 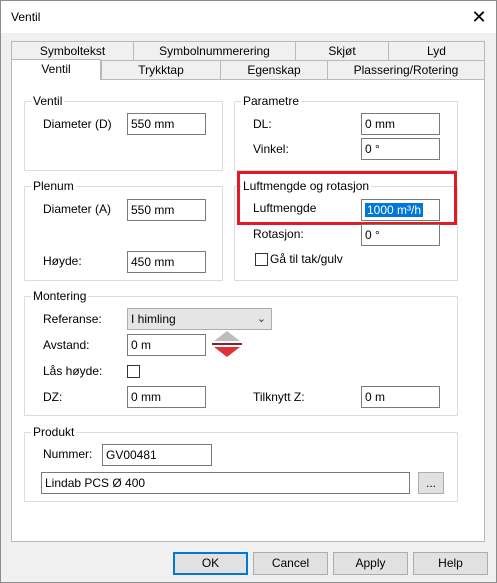 I want to click on referanse-label: Referanse:, so click(x=72, y=319).